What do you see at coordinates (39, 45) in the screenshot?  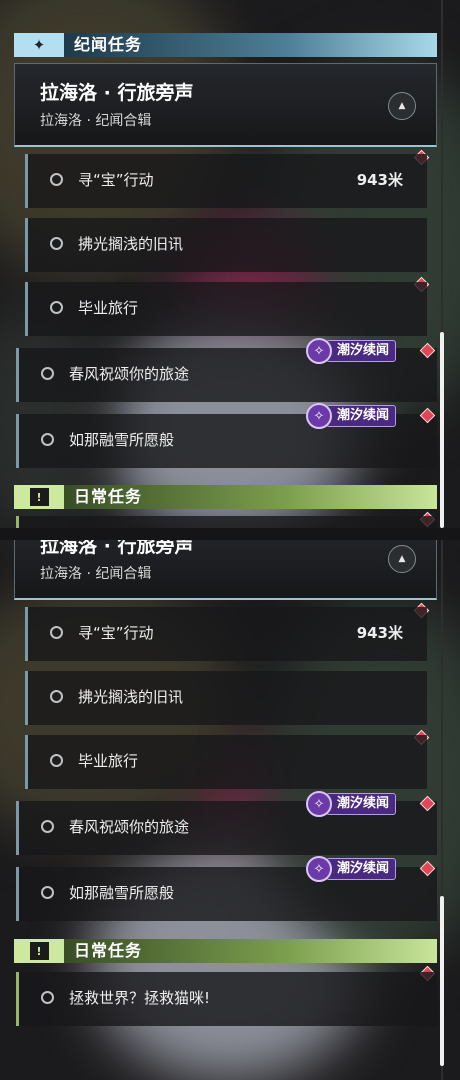 I see `sparkle-icon: ✦` at bounding box center [39, 45].